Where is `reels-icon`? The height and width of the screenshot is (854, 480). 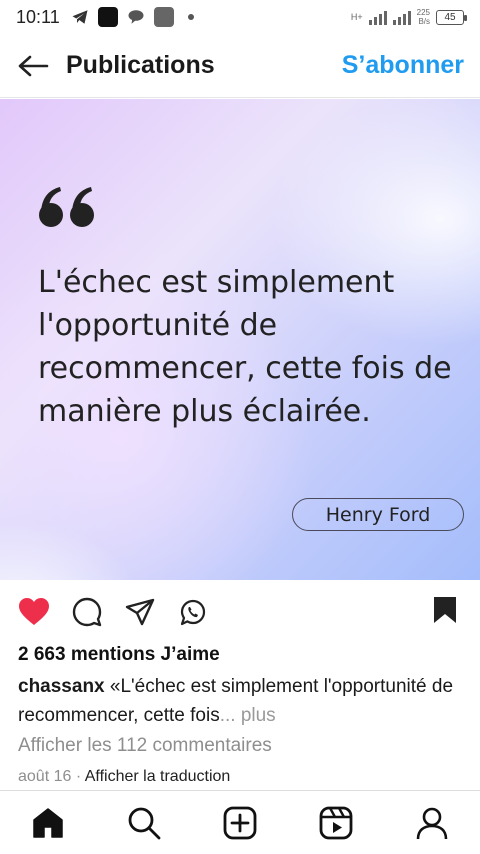 reels-icon is located at coordinates (336, 822).